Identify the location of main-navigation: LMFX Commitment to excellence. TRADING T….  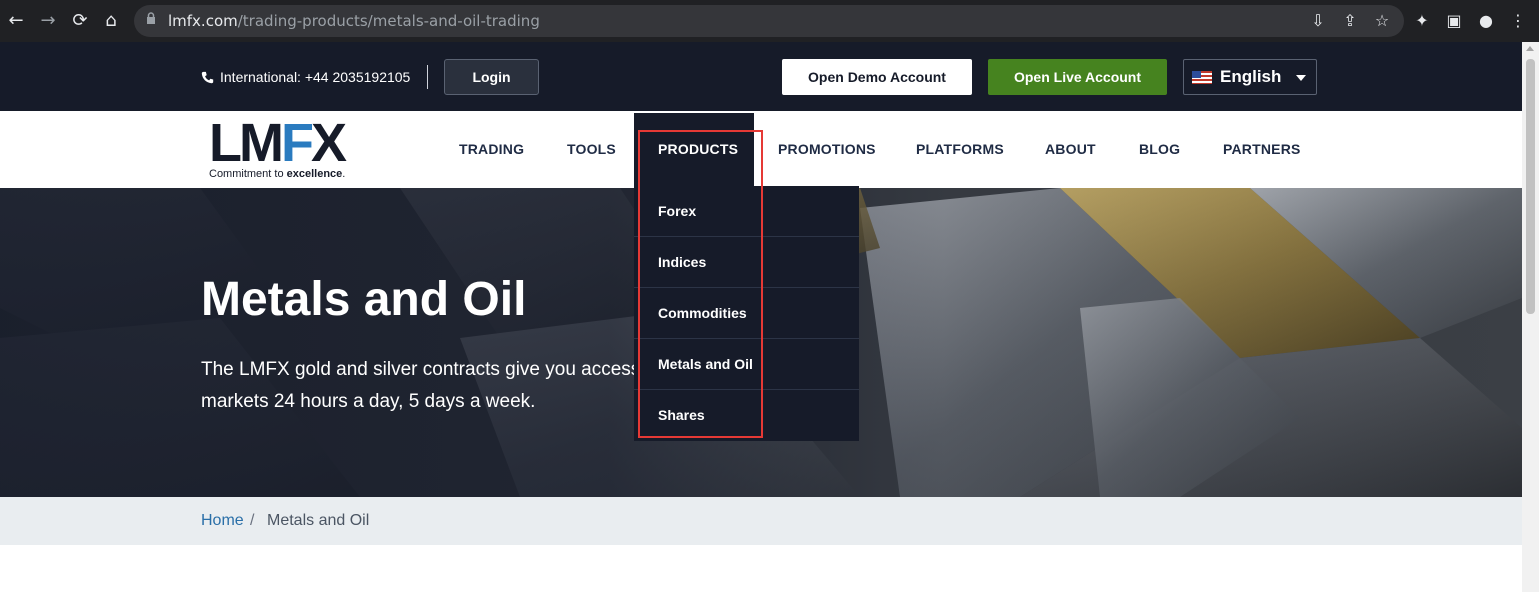
(761, 149).